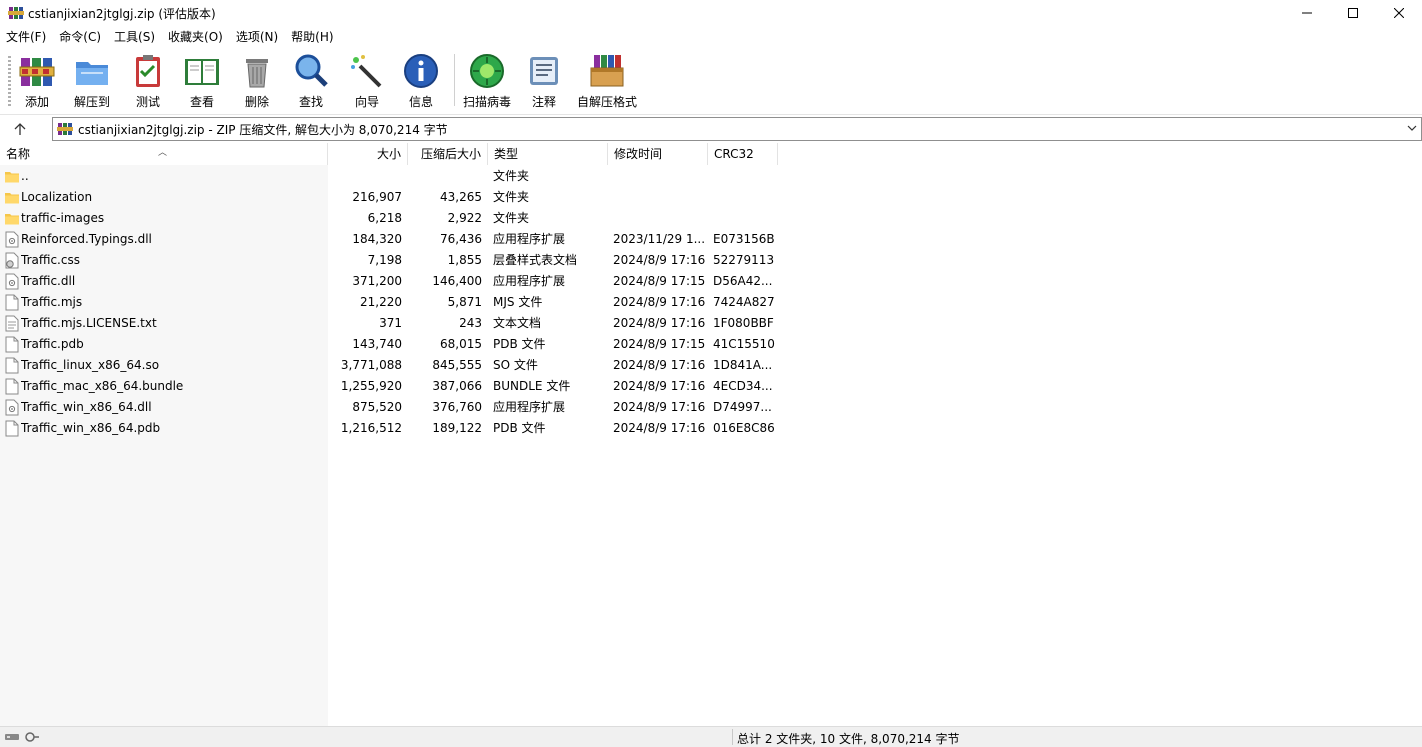  I want to click on menu-options: 选项(N), so click(257, 37).